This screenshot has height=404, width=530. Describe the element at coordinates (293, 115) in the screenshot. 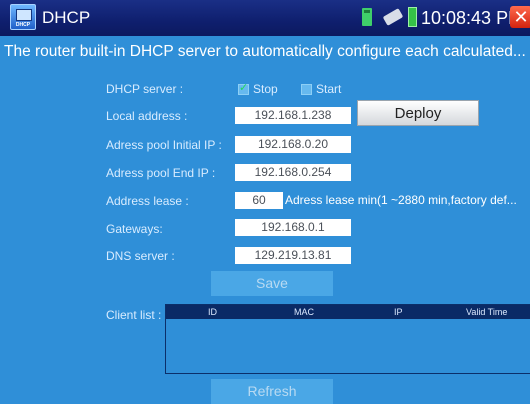

I see `local-address-field: 192.168.1.238` at that location.